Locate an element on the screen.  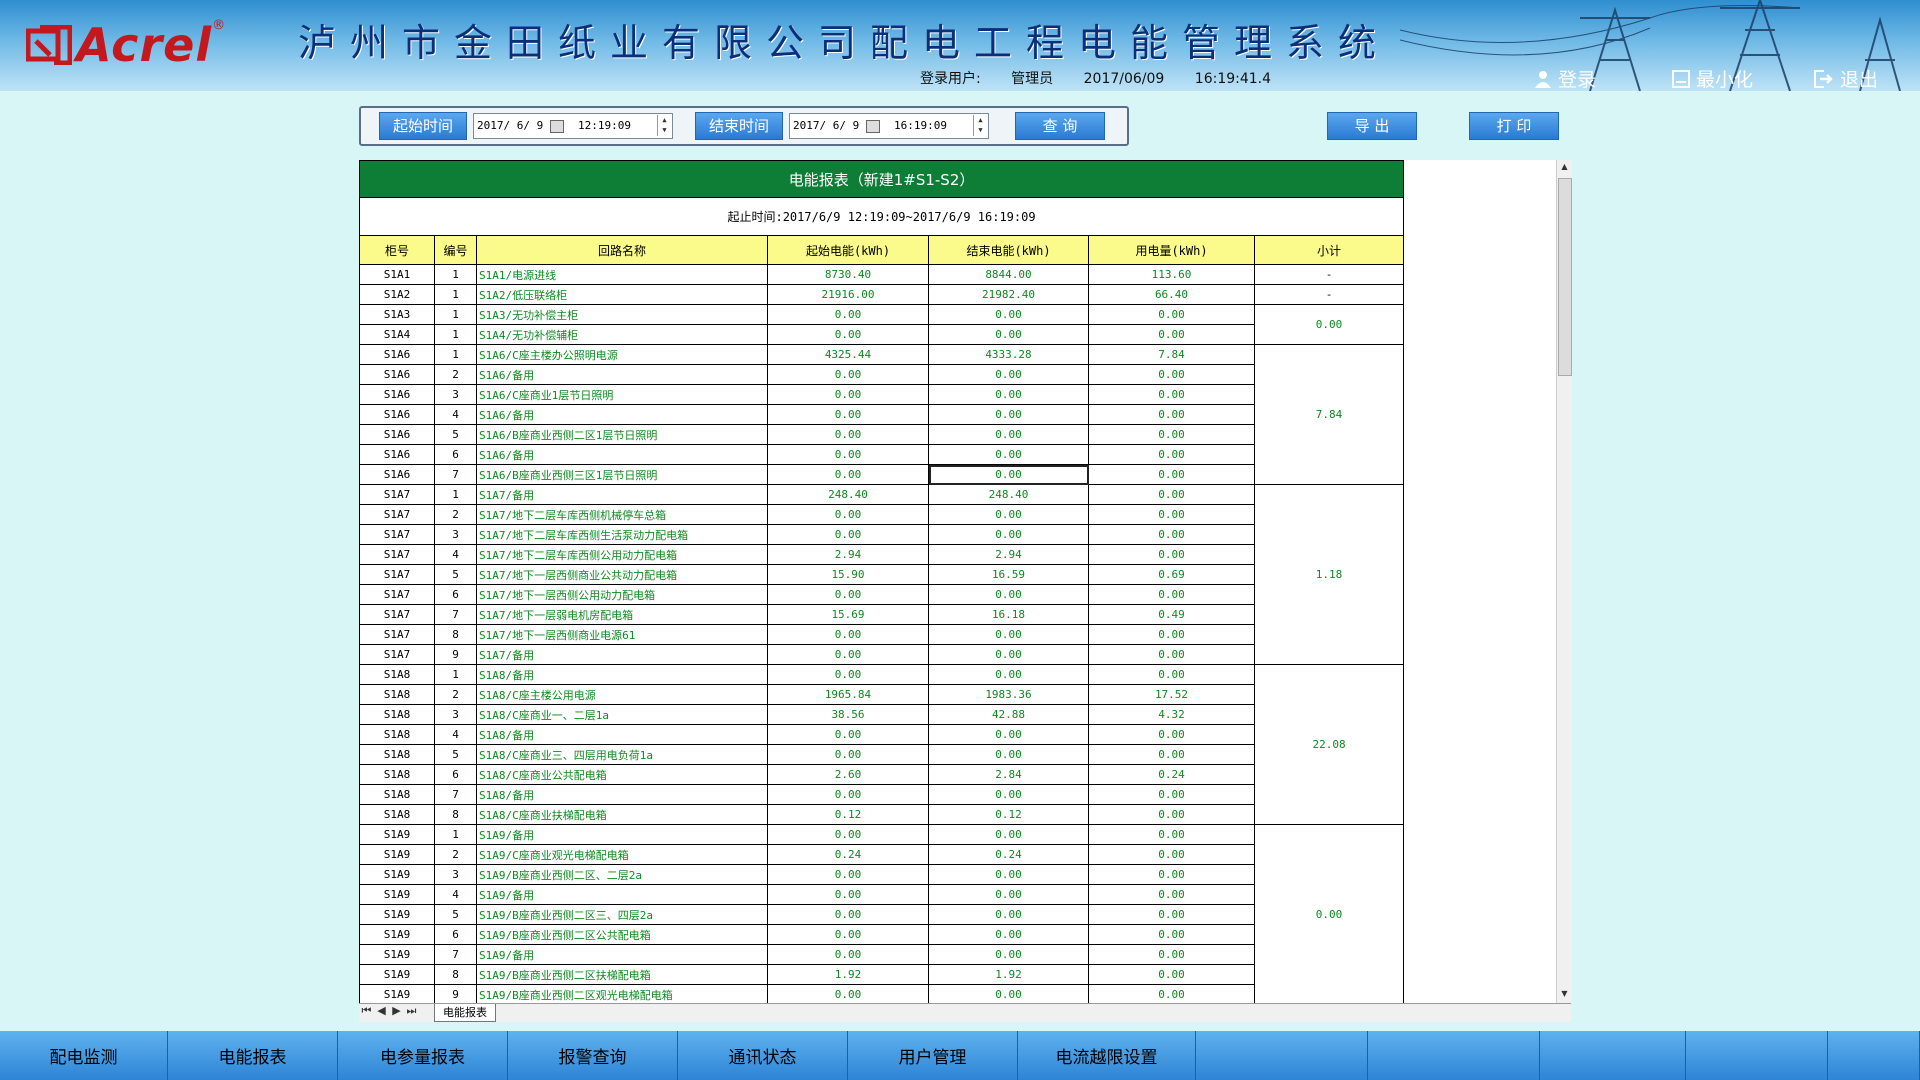
export-button: 导 出 is located at coordinates (1372, 126).